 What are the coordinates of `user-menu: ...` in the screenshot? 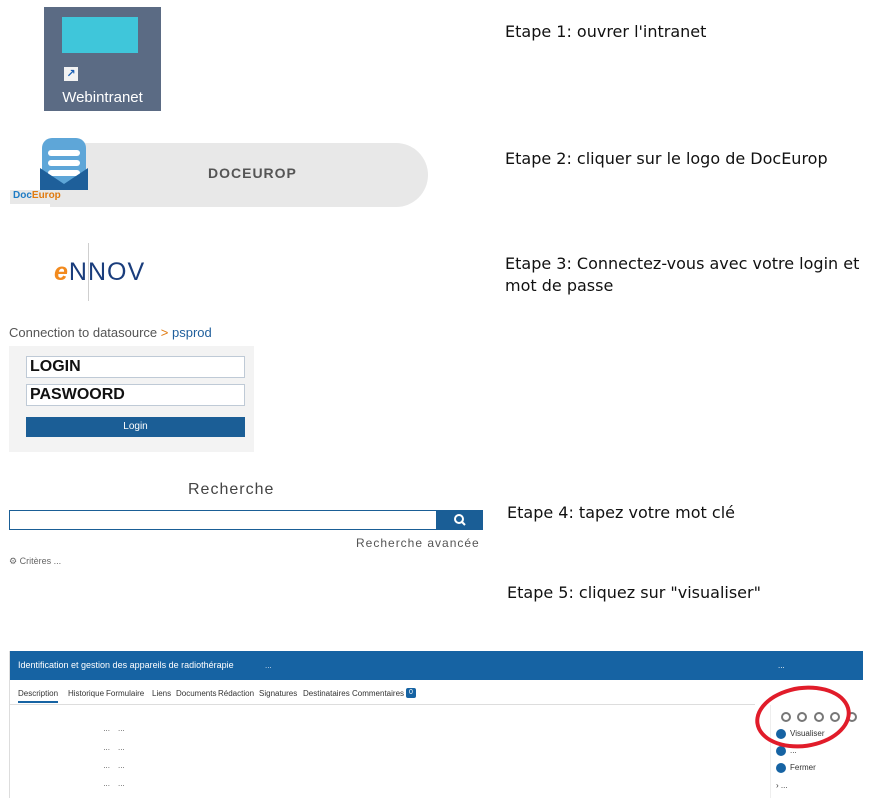 It's located at (781, 665).